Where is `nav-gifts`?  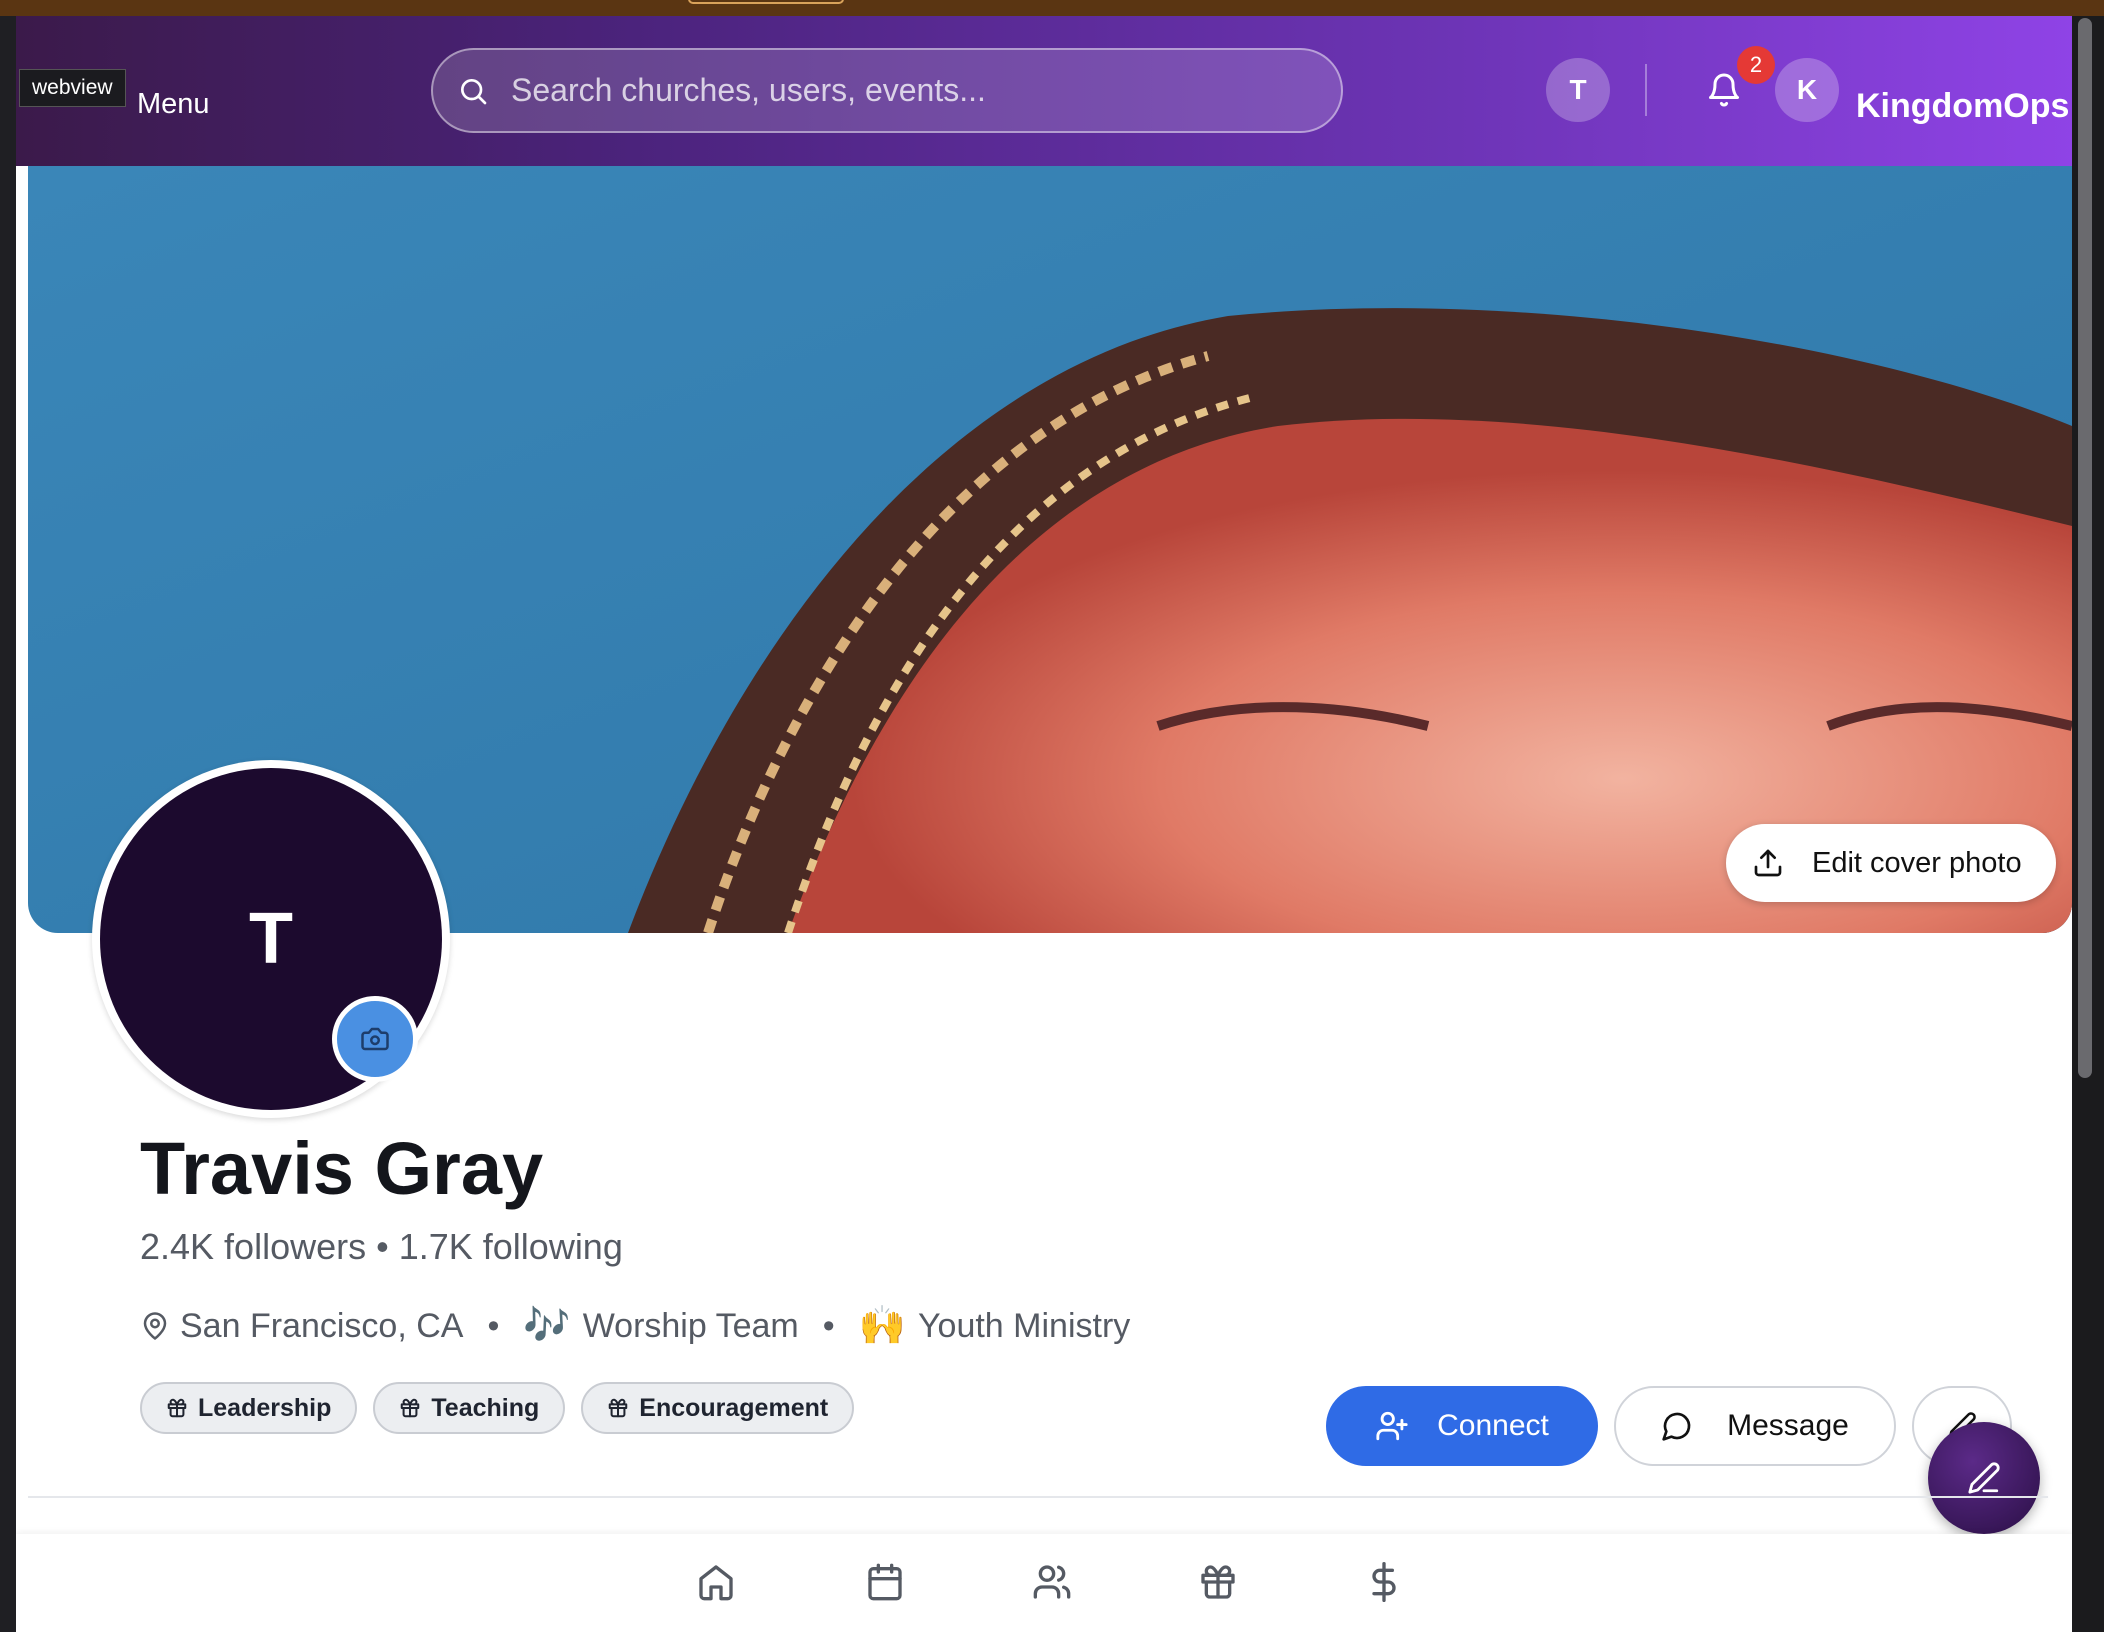 nav-gifts is located at coordinates (1218, 1582).